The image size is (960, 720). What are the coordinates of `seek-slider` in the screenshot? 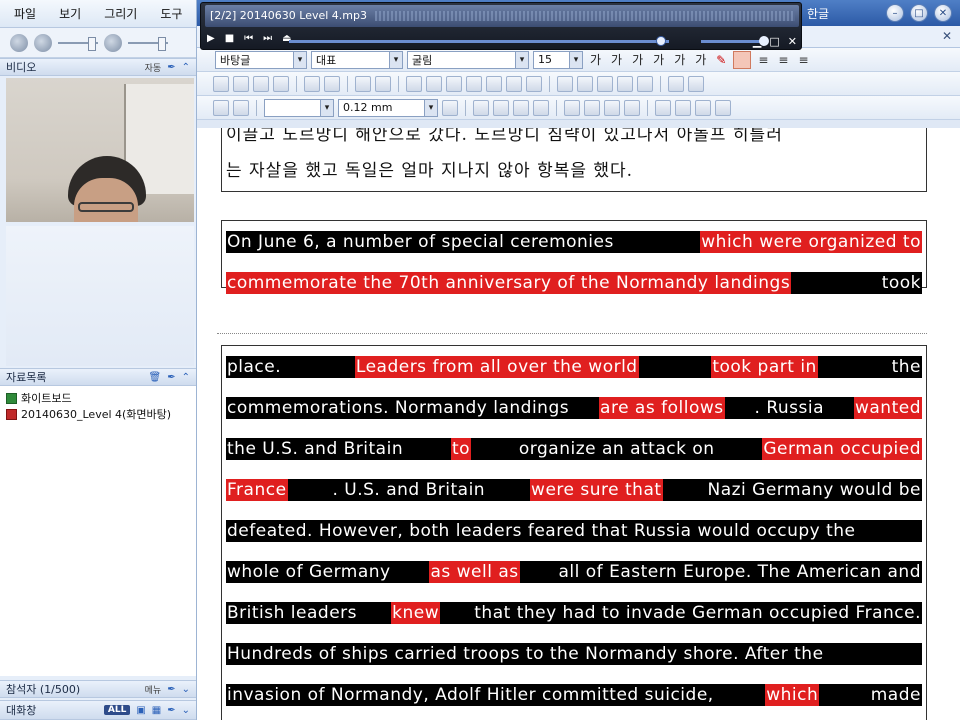 It's located at (479, 41).